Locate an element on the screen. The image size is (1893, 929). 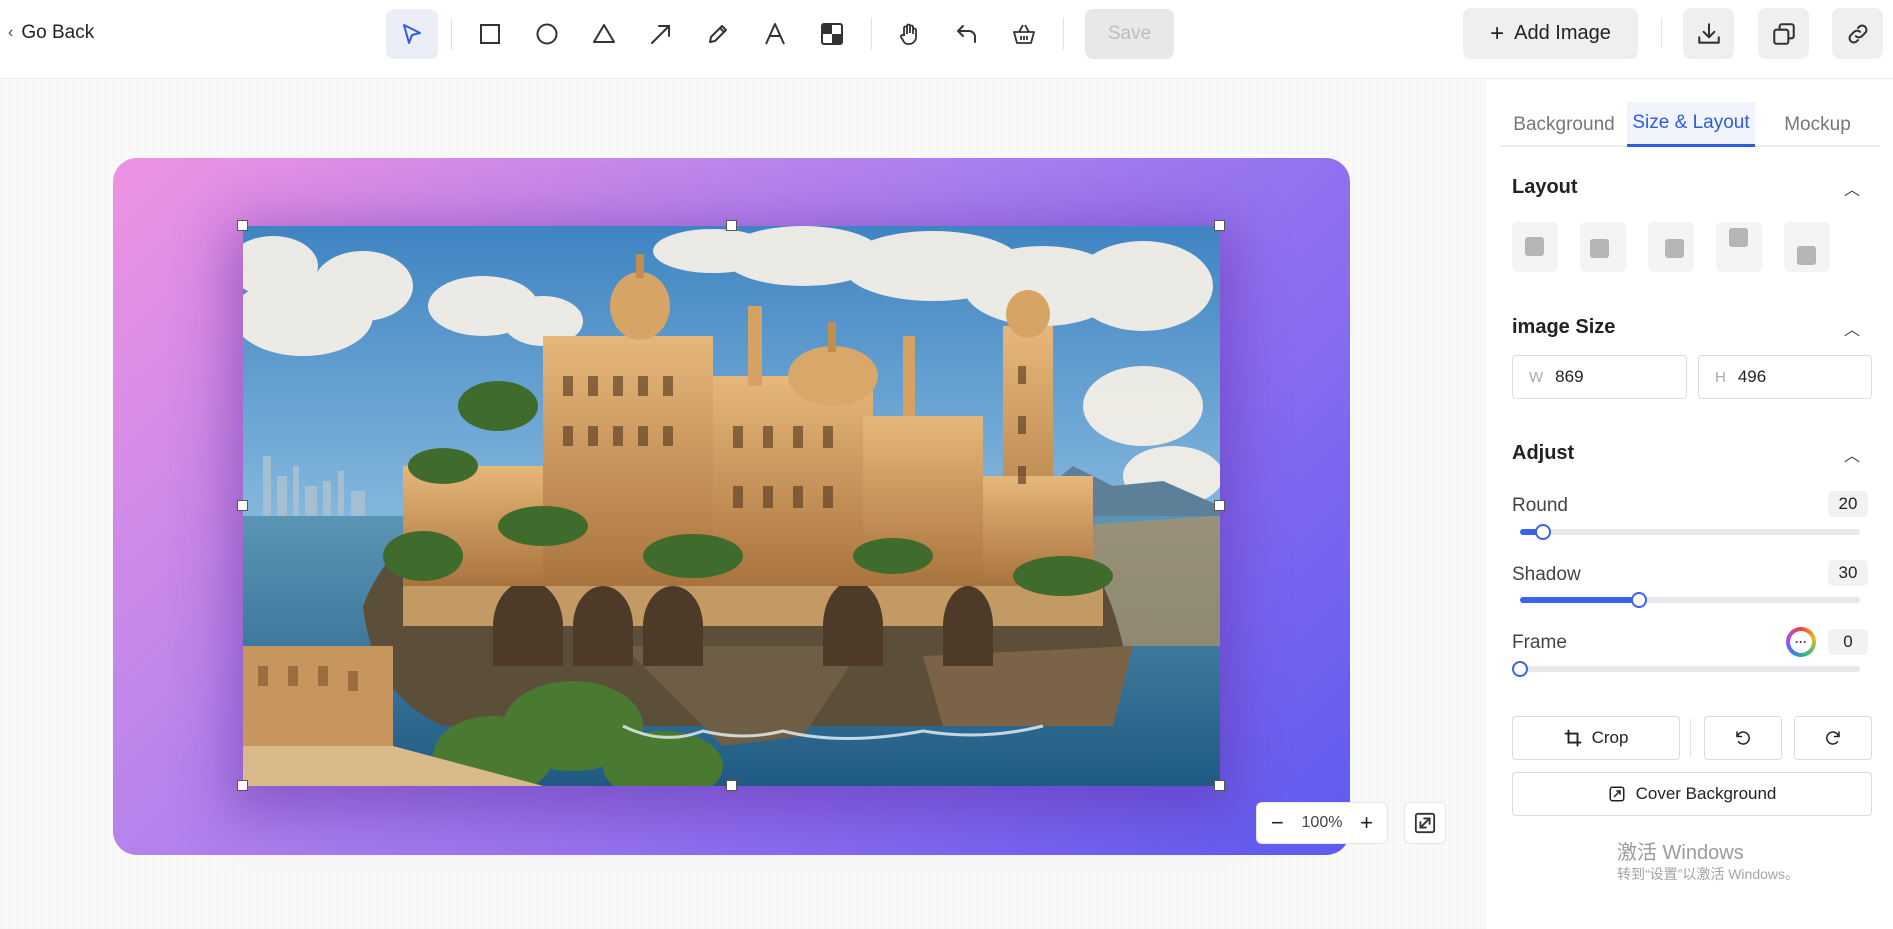
undo-icon is located at coordinates (966, 34).